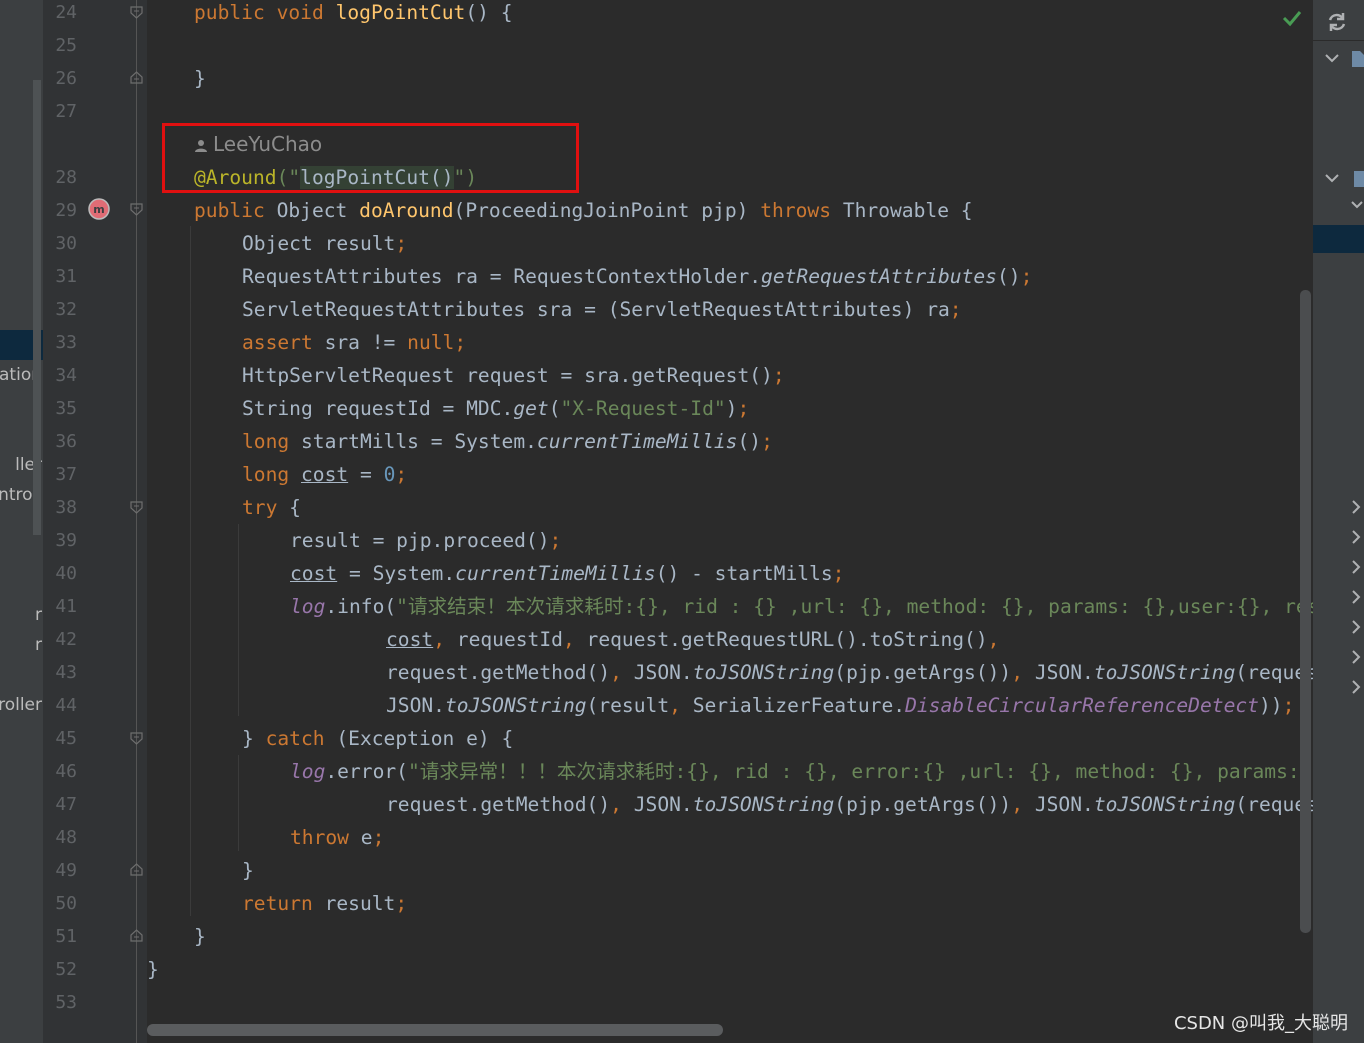 The height and width of the screenshot is (1043, 1364). Describe the element at coordinates (1357, 59) in the screenshot. I see `file-icon` at that location.